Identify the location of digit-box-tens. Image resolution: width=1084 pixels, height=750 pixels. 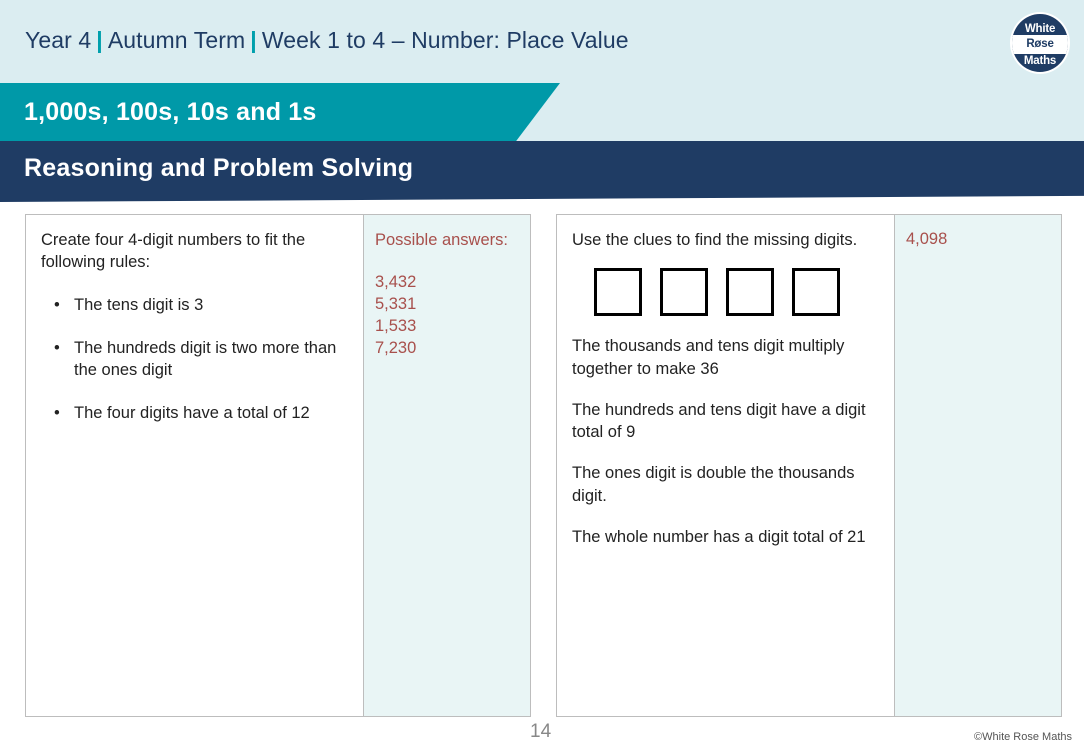
(750, 292).